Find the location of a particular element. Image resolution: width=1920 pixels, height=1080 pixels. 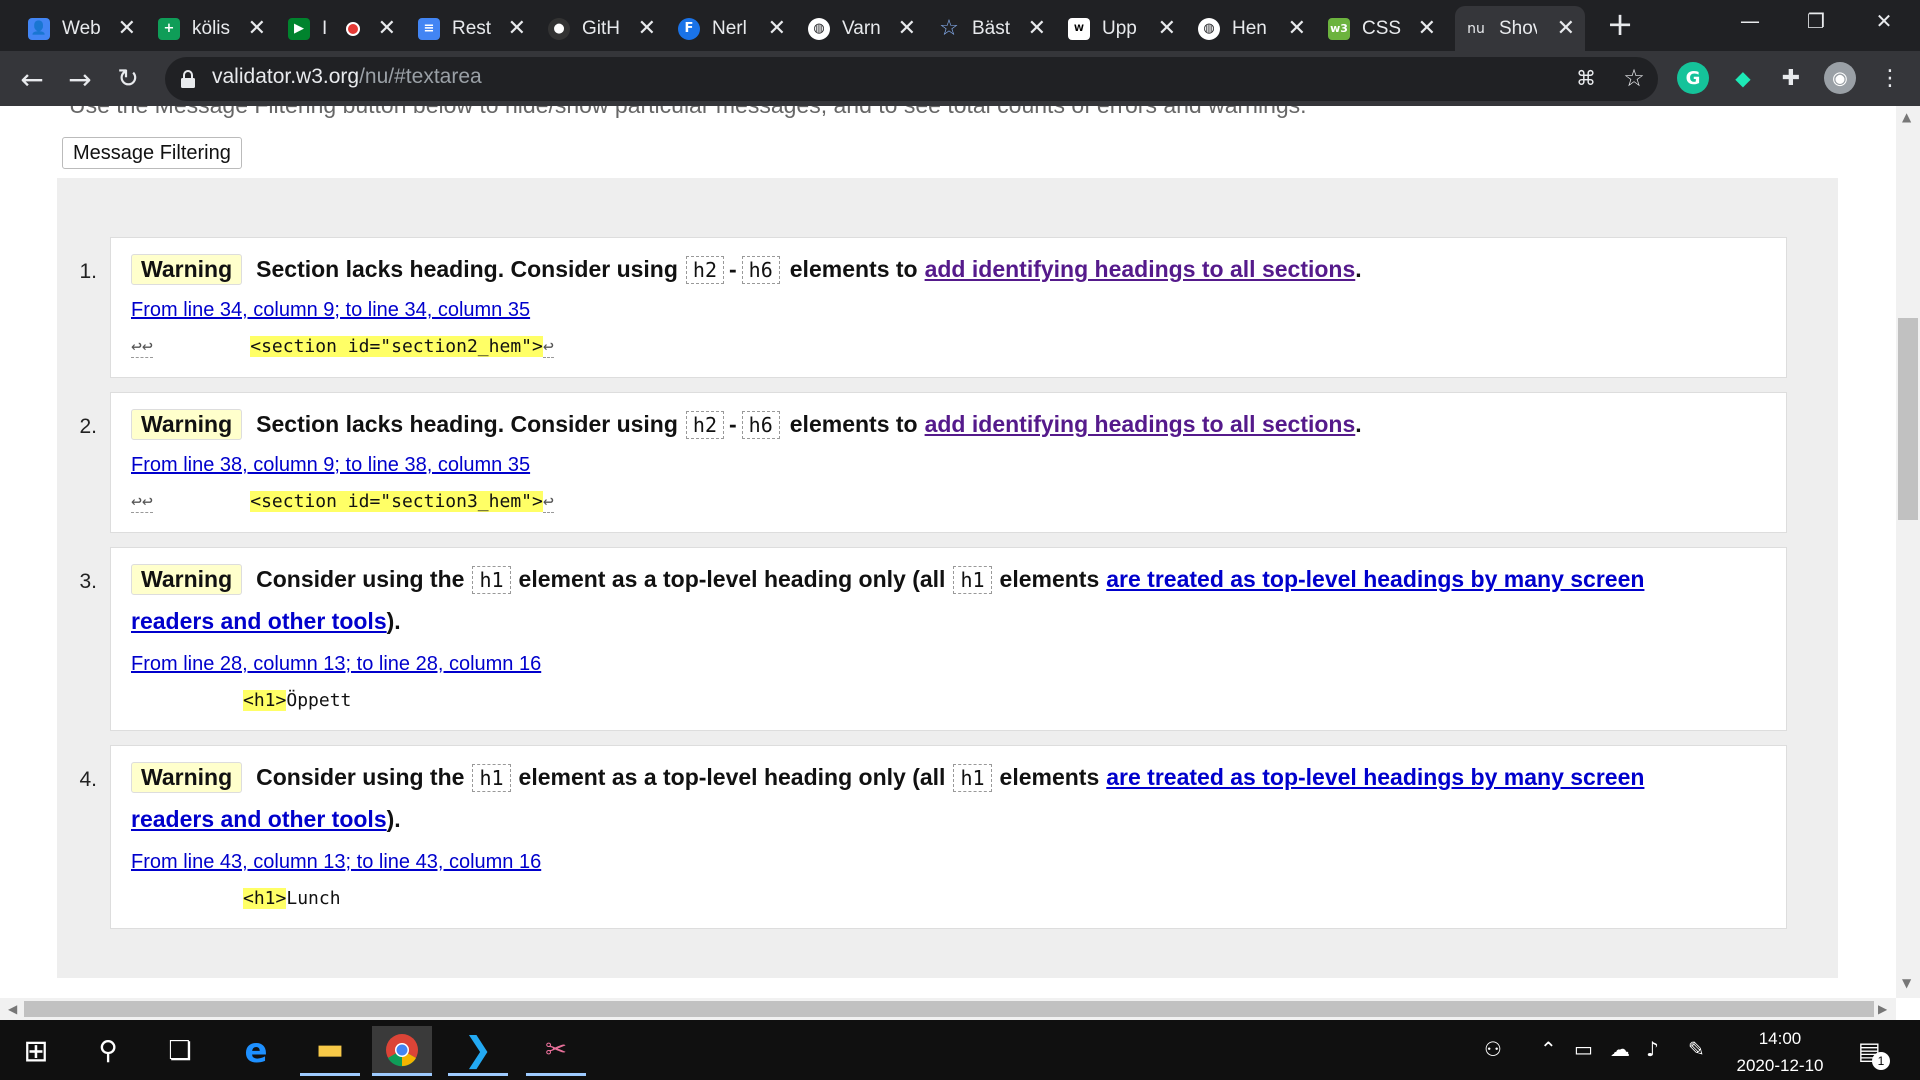

grammarly-icon: G is located at coordinates (1693, 78).